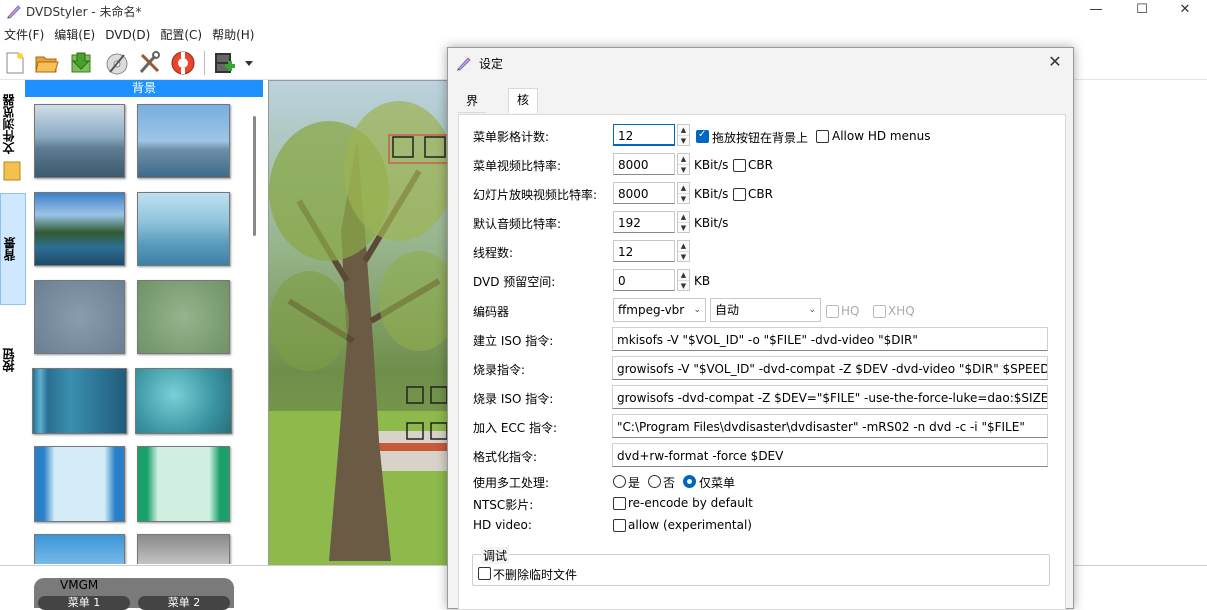 The height and width of the screenshot is (610, 1207). Describe the element at coordinates (182, 33) in the screenshot. I see `menu-config: 配置(C)` at that location.